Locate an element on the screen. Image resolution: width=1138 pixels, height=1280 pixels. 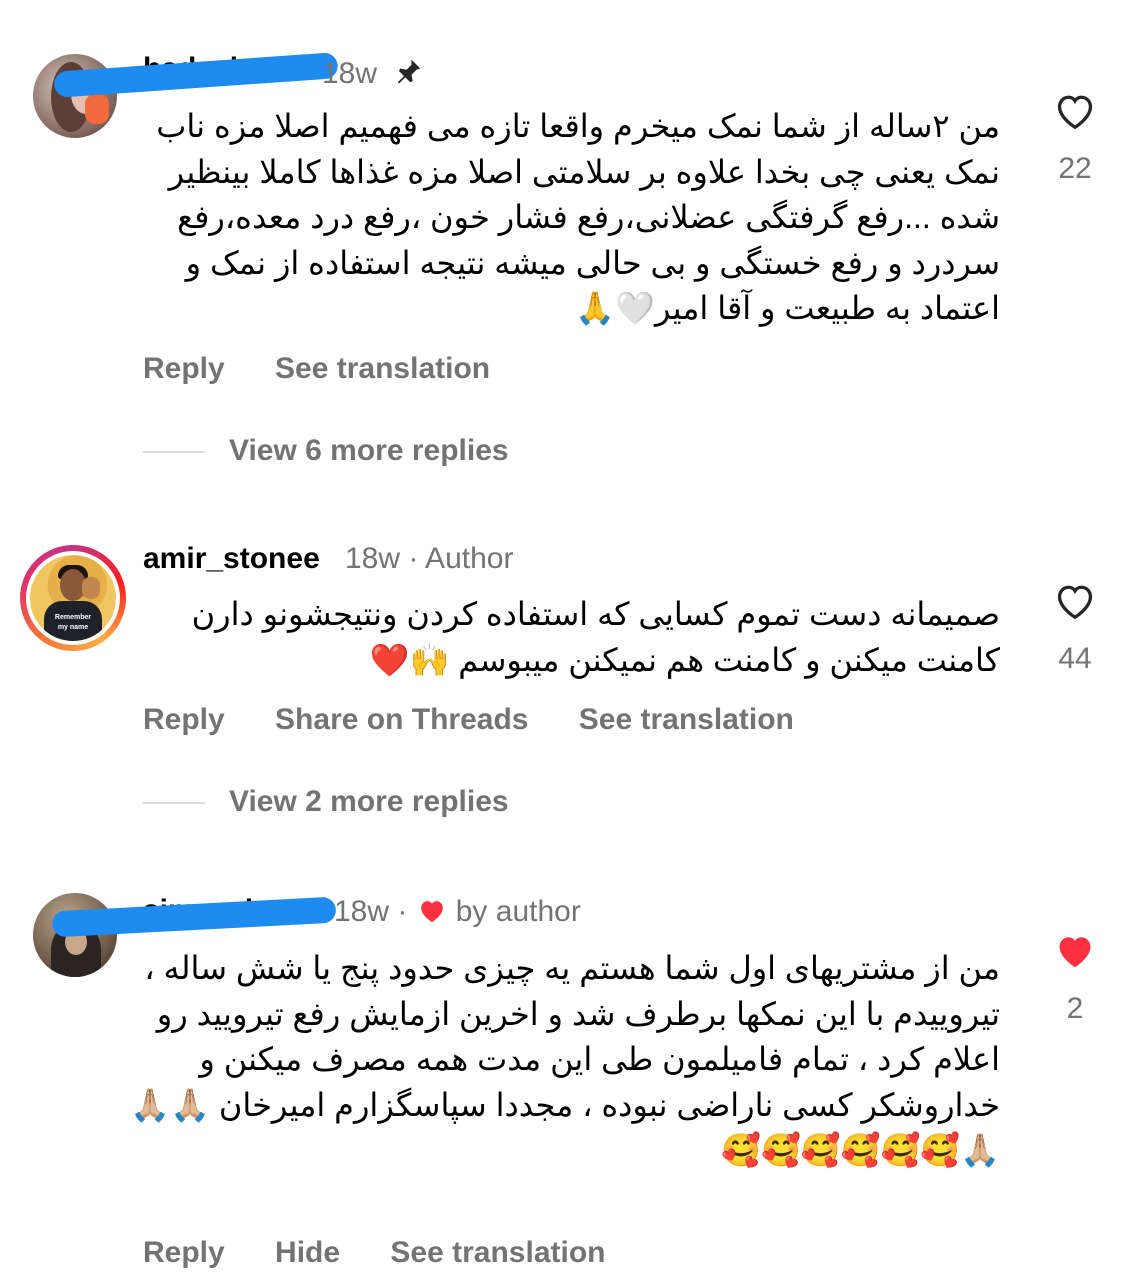
share-on-threads-button: Share on Threads is located at coordinates (401, 719).